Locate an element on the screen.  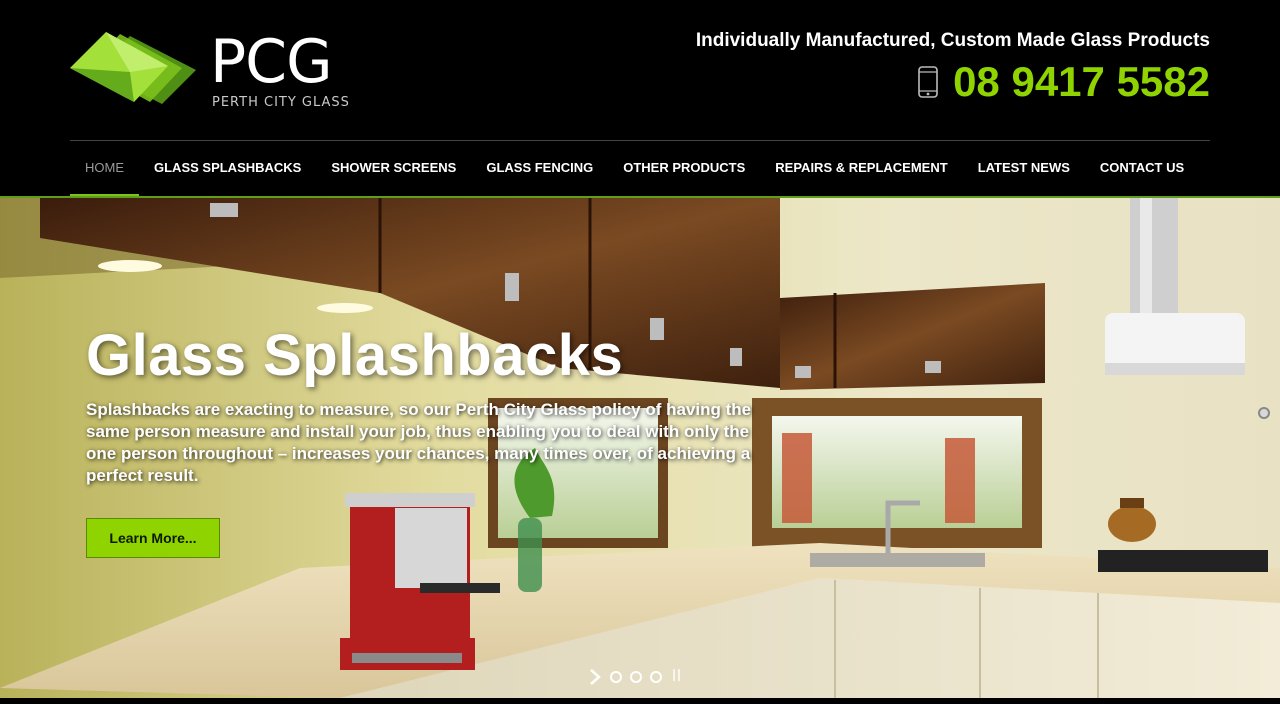
scroll-indicator is located at coordinates (1264, 413).